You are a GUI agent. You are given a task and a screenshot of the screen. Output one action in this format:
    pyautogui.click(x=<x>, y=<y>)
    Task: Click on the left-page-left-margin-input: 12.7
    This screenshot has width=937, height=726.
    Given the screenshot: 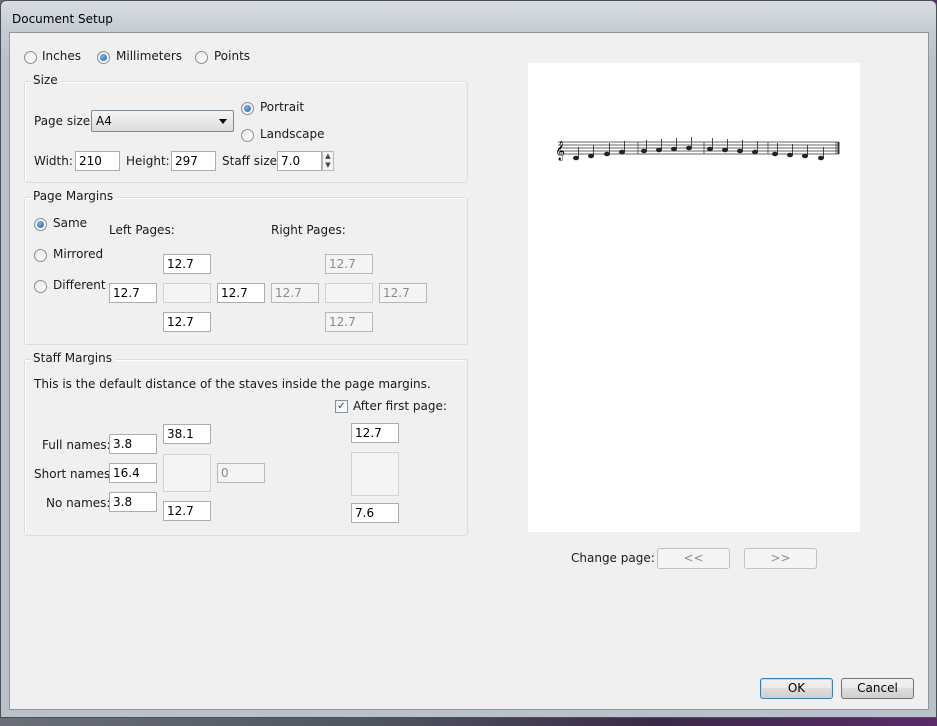 What is the action you would take?
    pyautogui.click(x=133, y=293)
    